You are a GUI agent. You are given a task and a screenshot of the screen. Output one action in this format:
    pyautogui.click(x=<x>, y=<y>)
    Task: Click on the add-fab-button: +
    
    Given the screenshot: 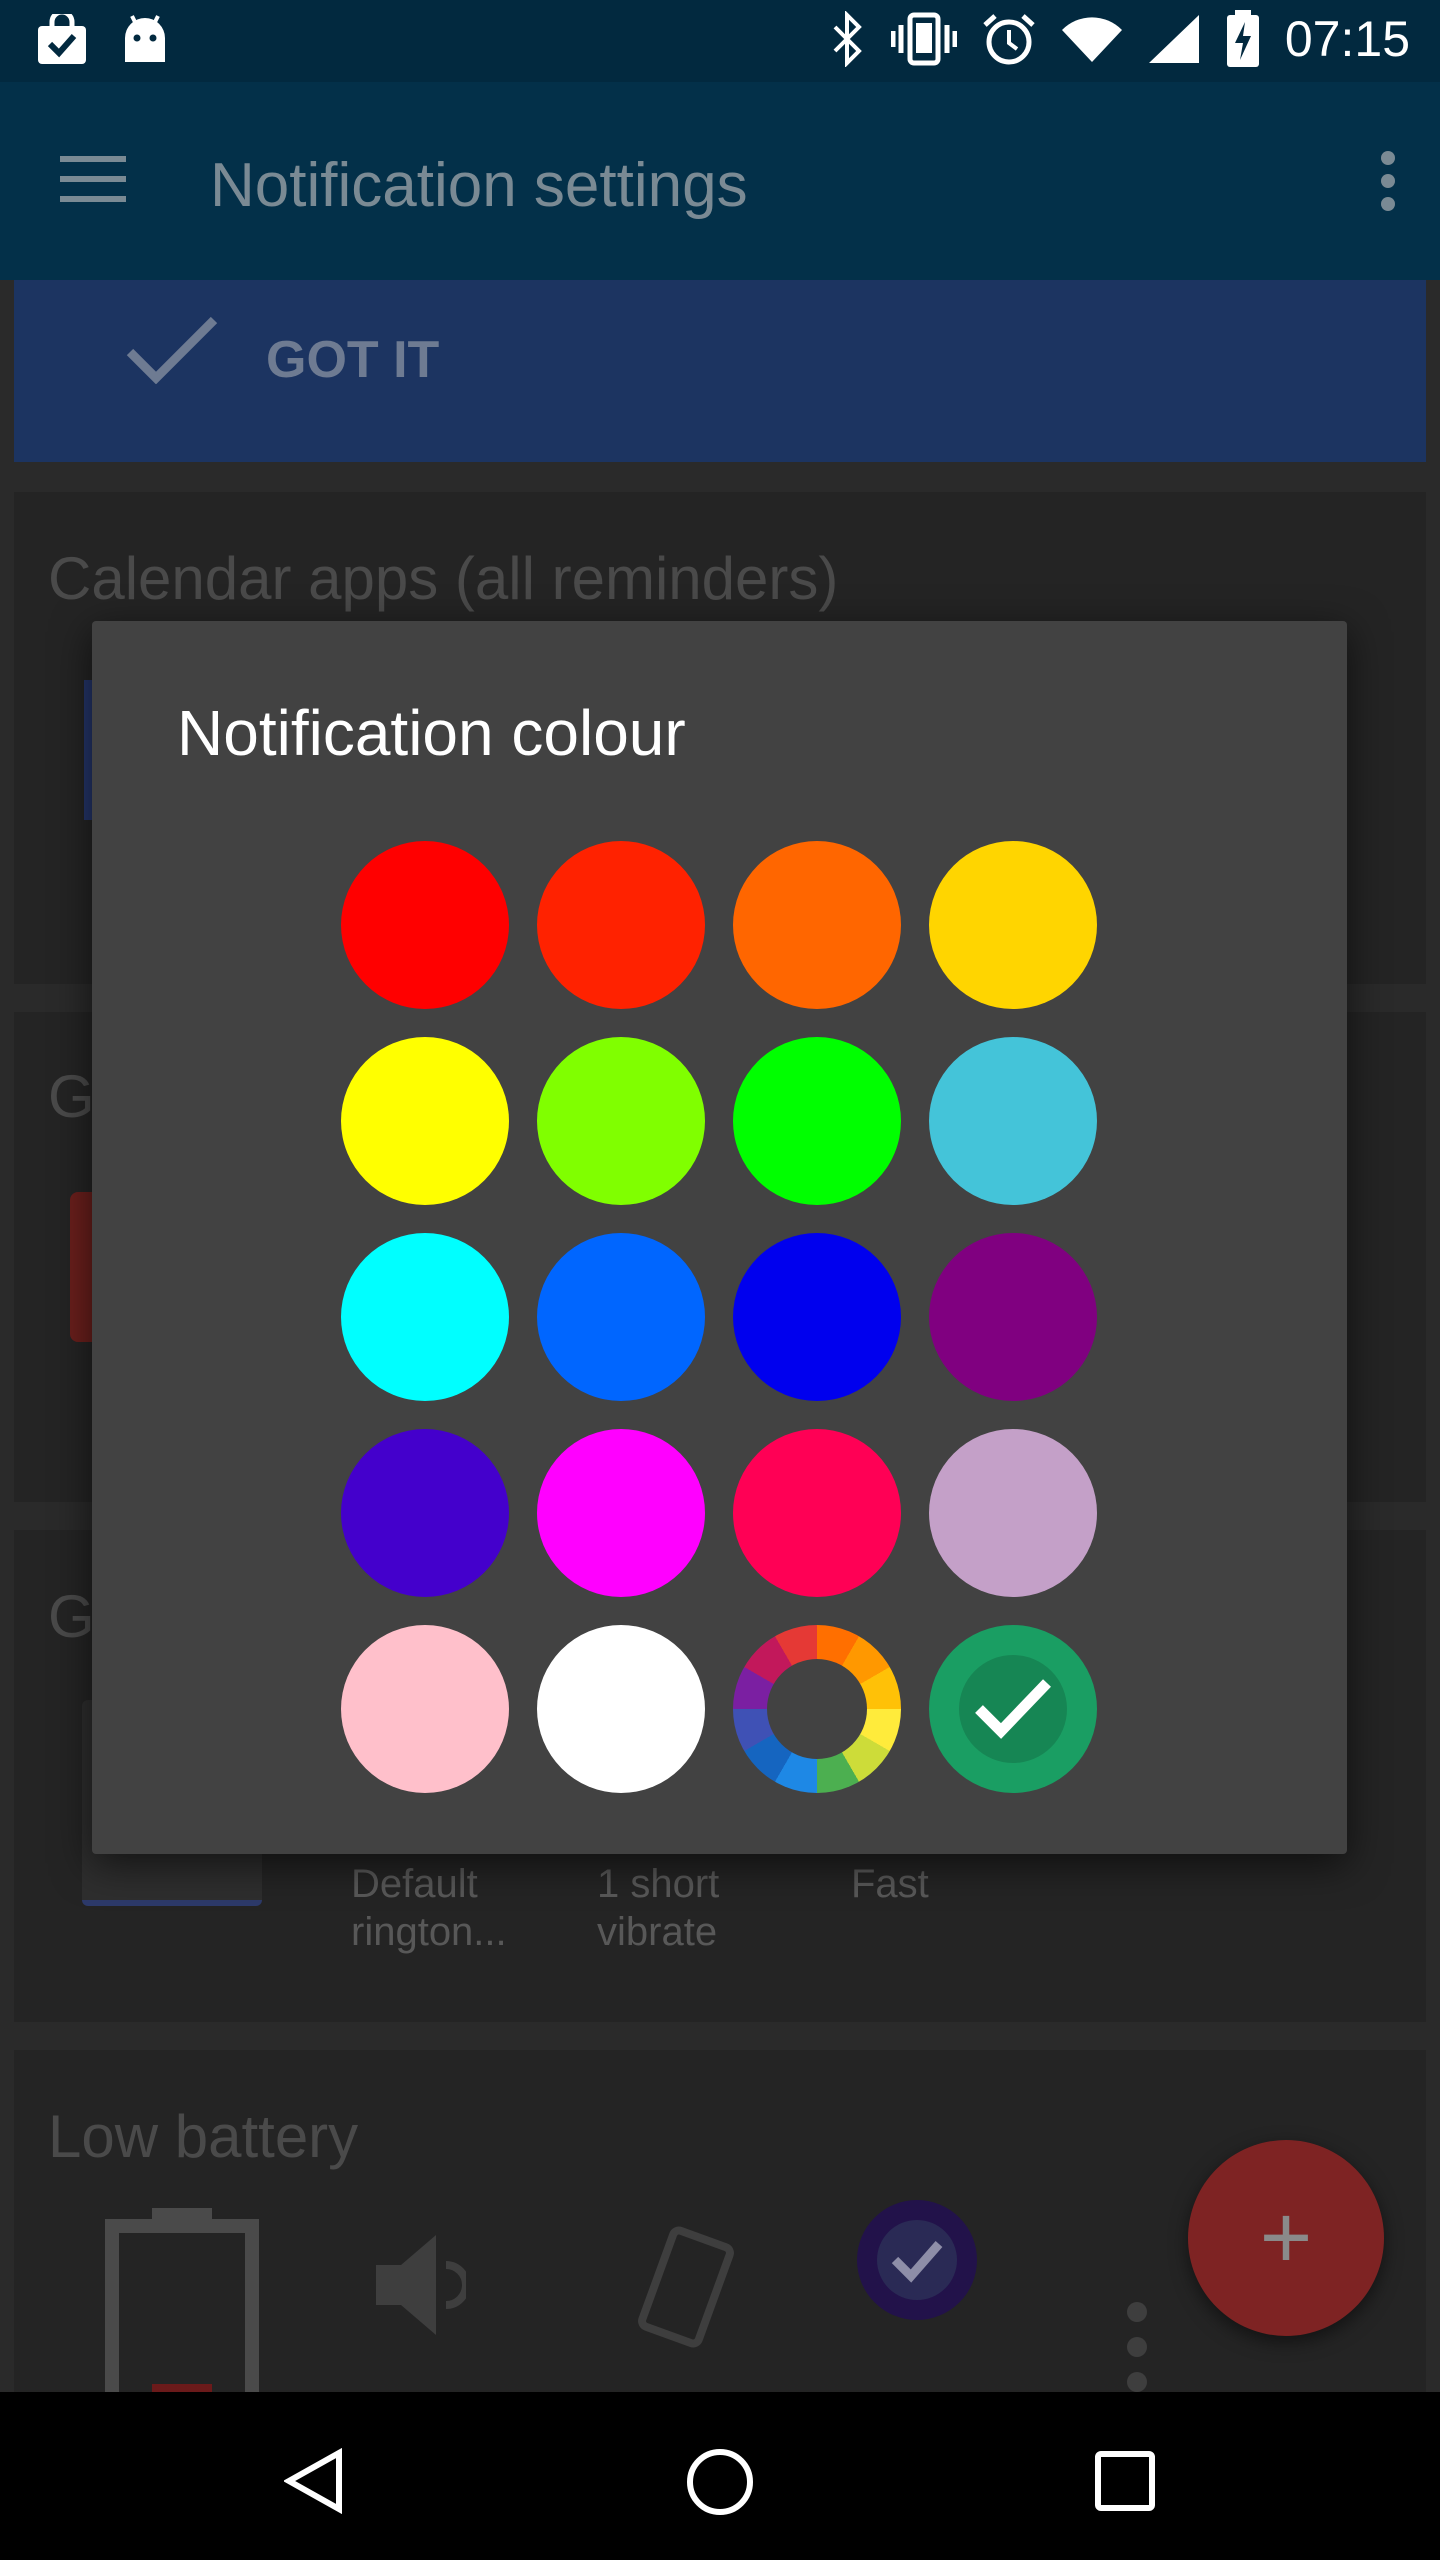 What is the action you would take?
    pyautogui.click(x=1286, y=2238)
    